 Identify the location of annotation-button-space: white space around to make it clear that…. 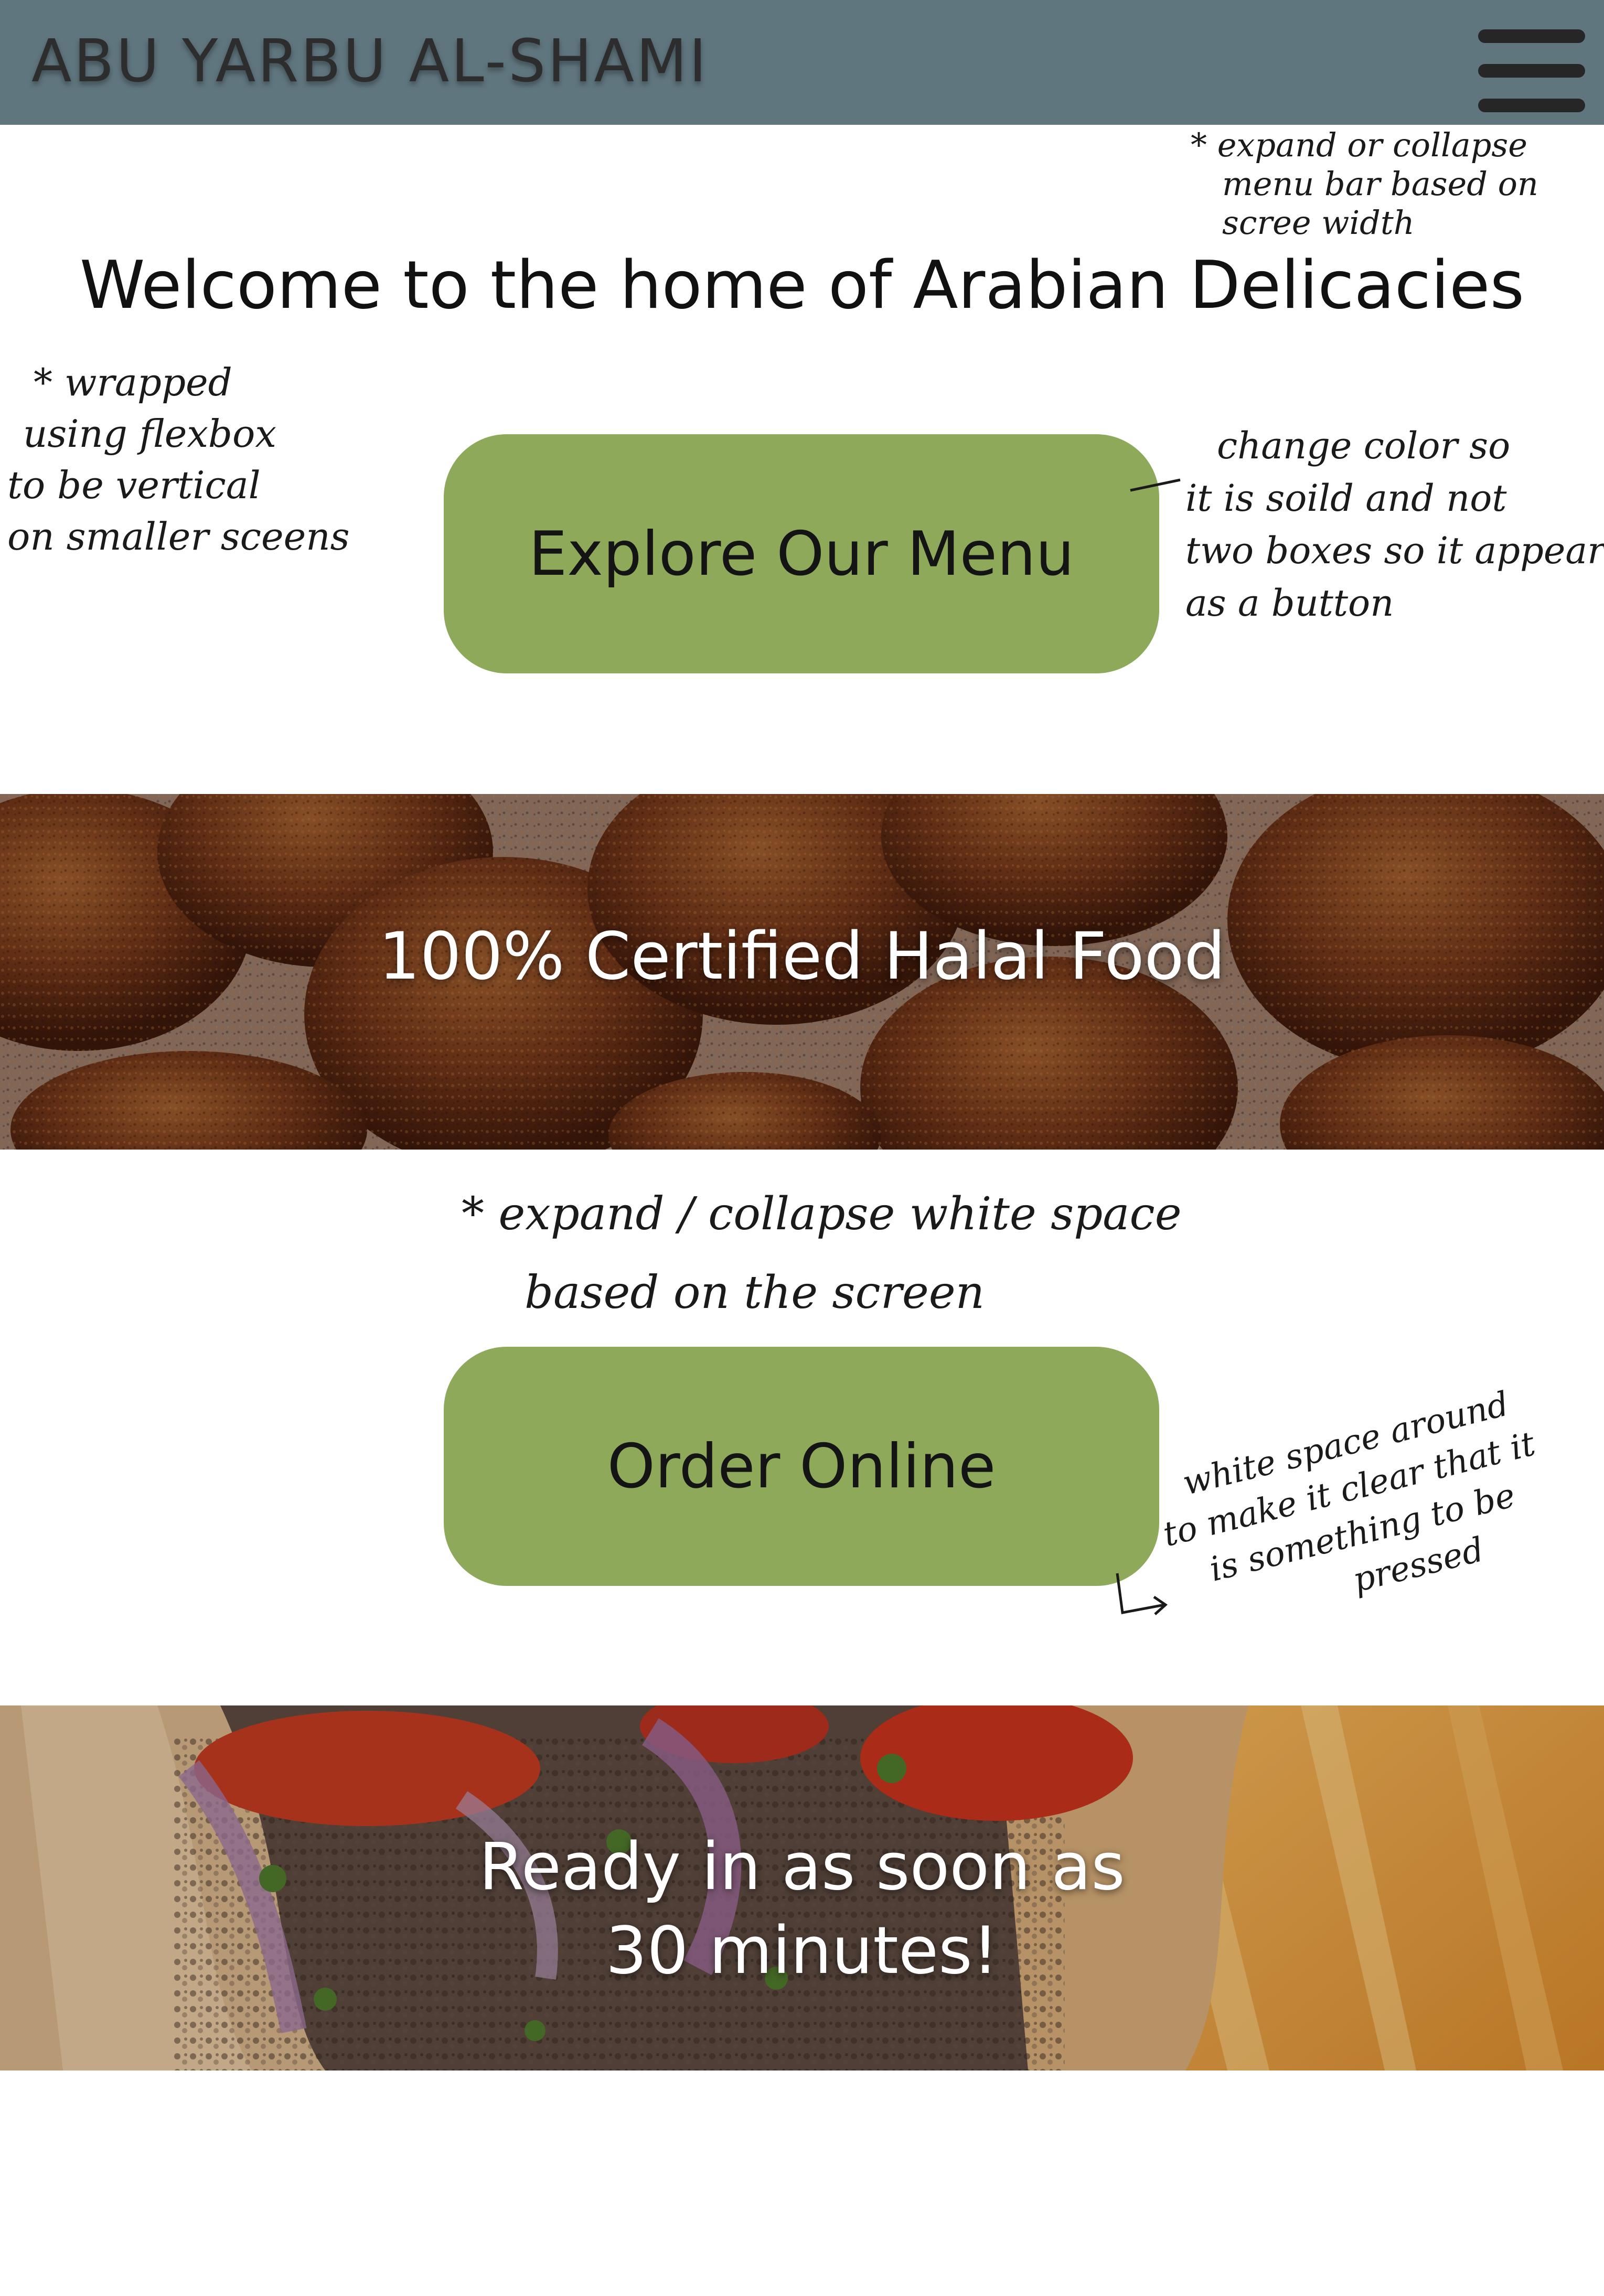
(1349, 1493).